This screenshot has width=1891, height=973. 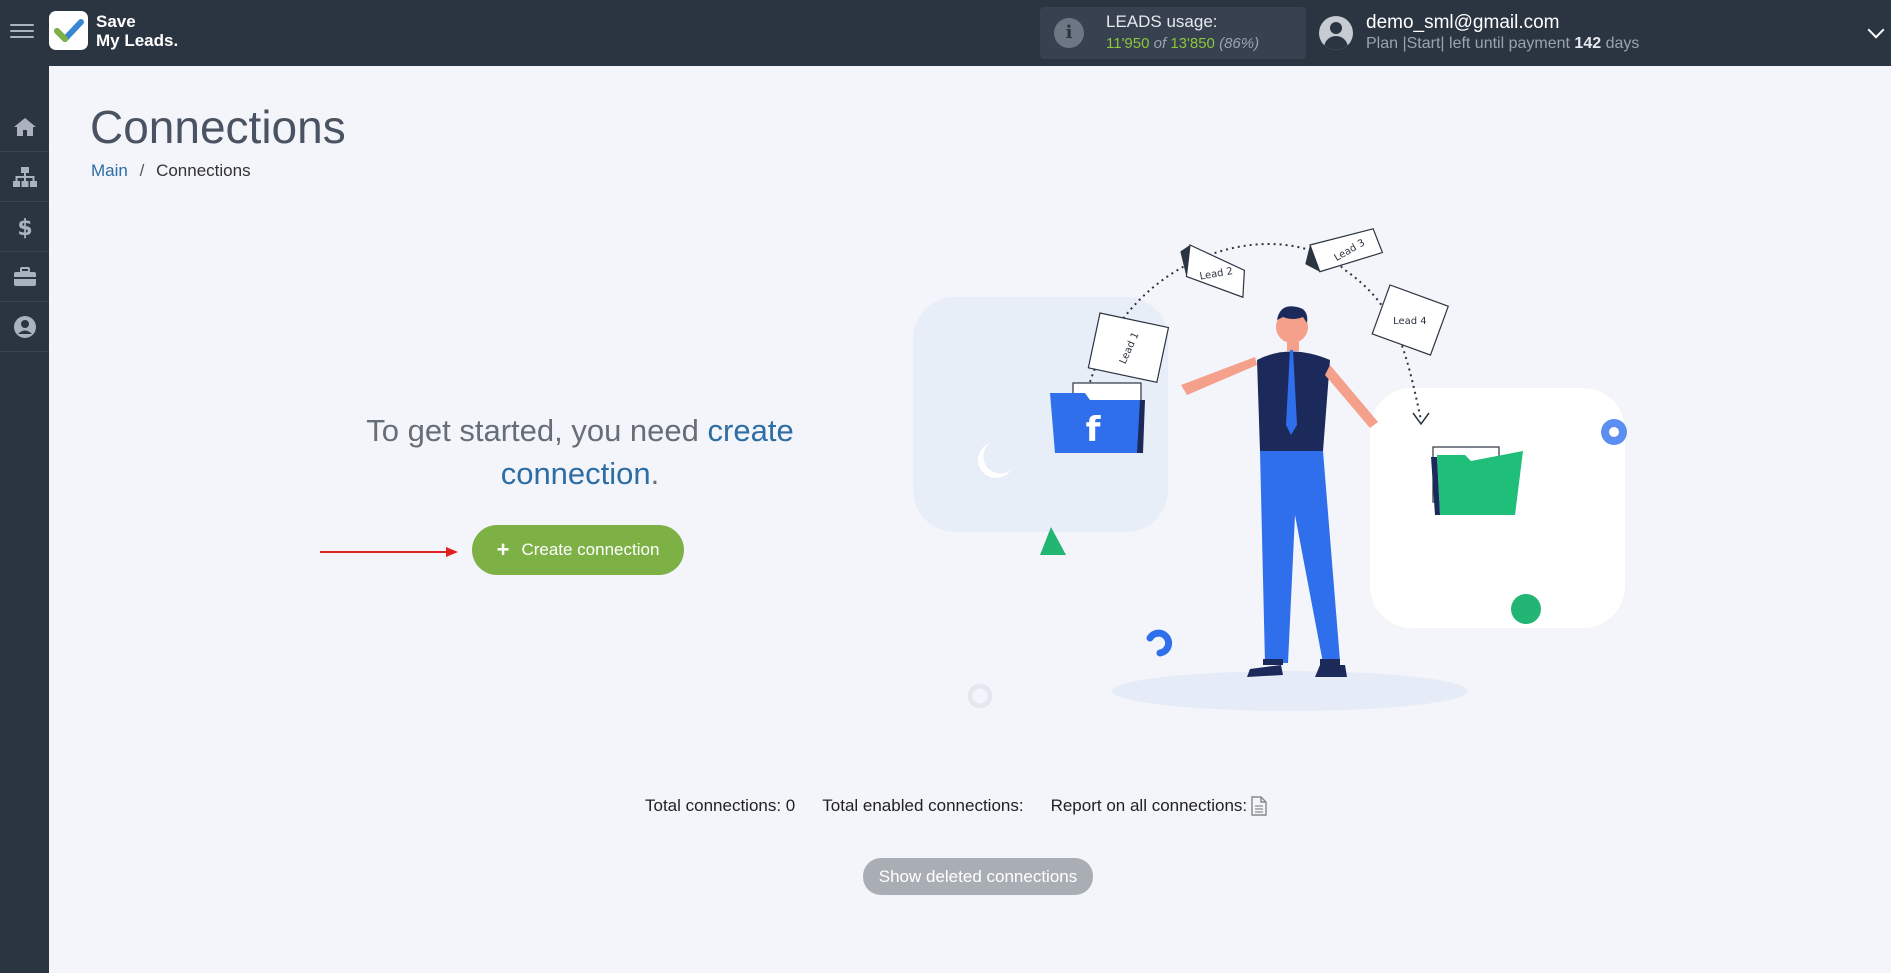 What do you see at coordinates (137, 40) in the screenshot?
I see `logo-text-line2: My Leads.` at bounding box center [137, 40].